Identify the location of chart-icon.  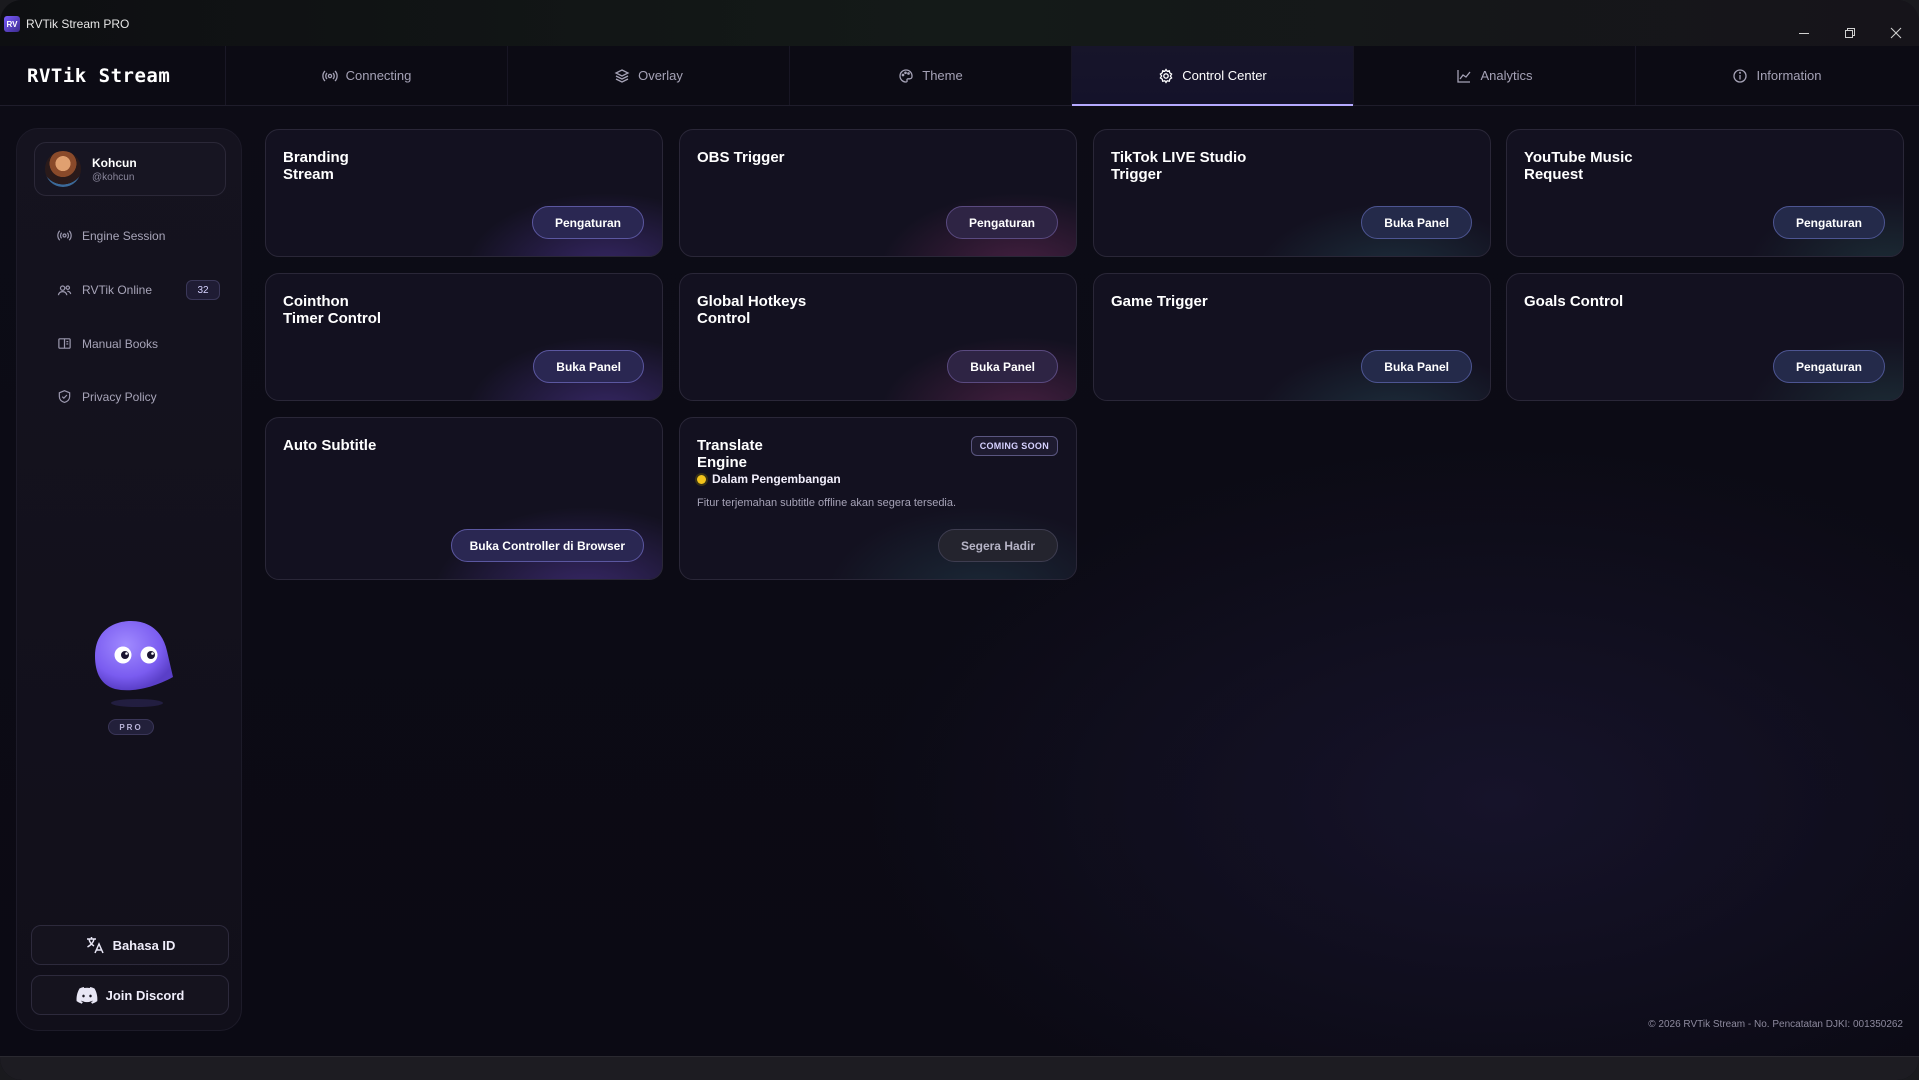
(1464, 76).